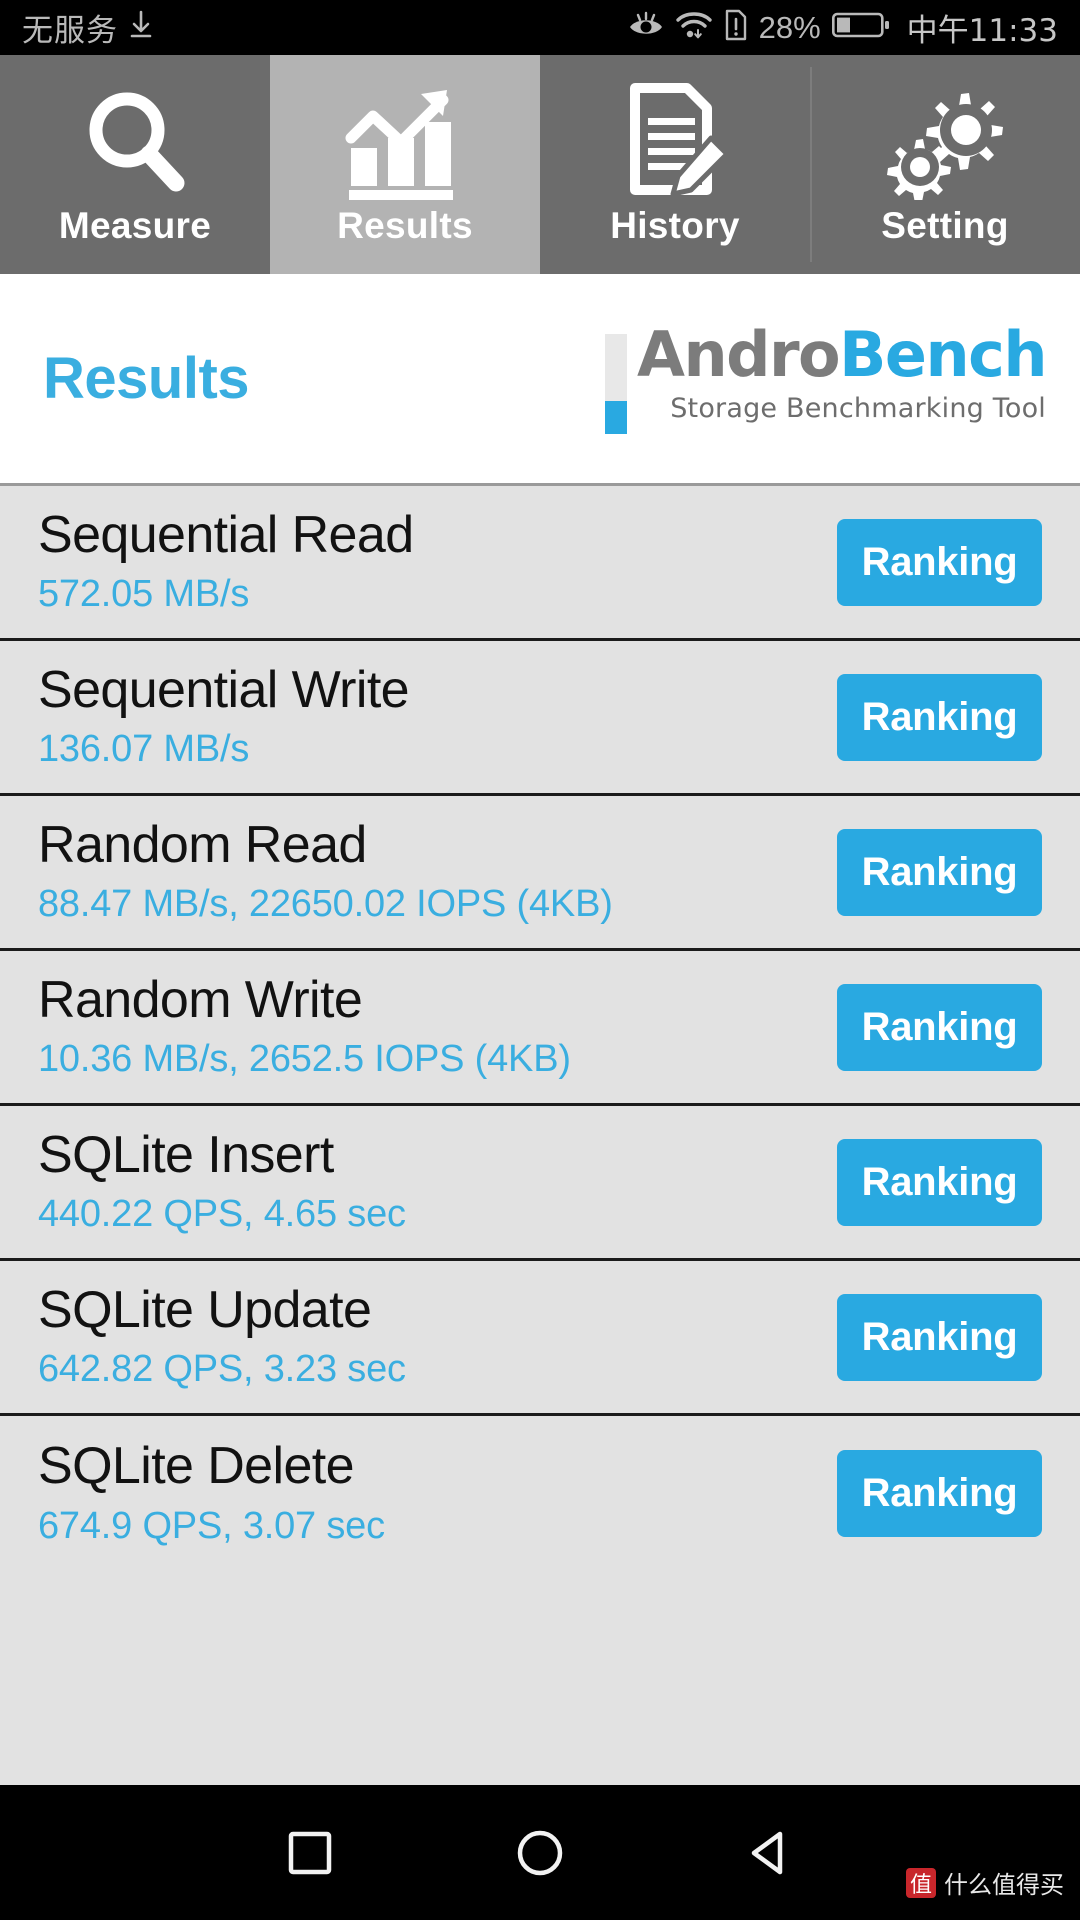  What do you see at coordinates (1004, 1885) in the screenshot?
I see `watermark-text: 什么值得买` at bounding box center [1004, 1885].